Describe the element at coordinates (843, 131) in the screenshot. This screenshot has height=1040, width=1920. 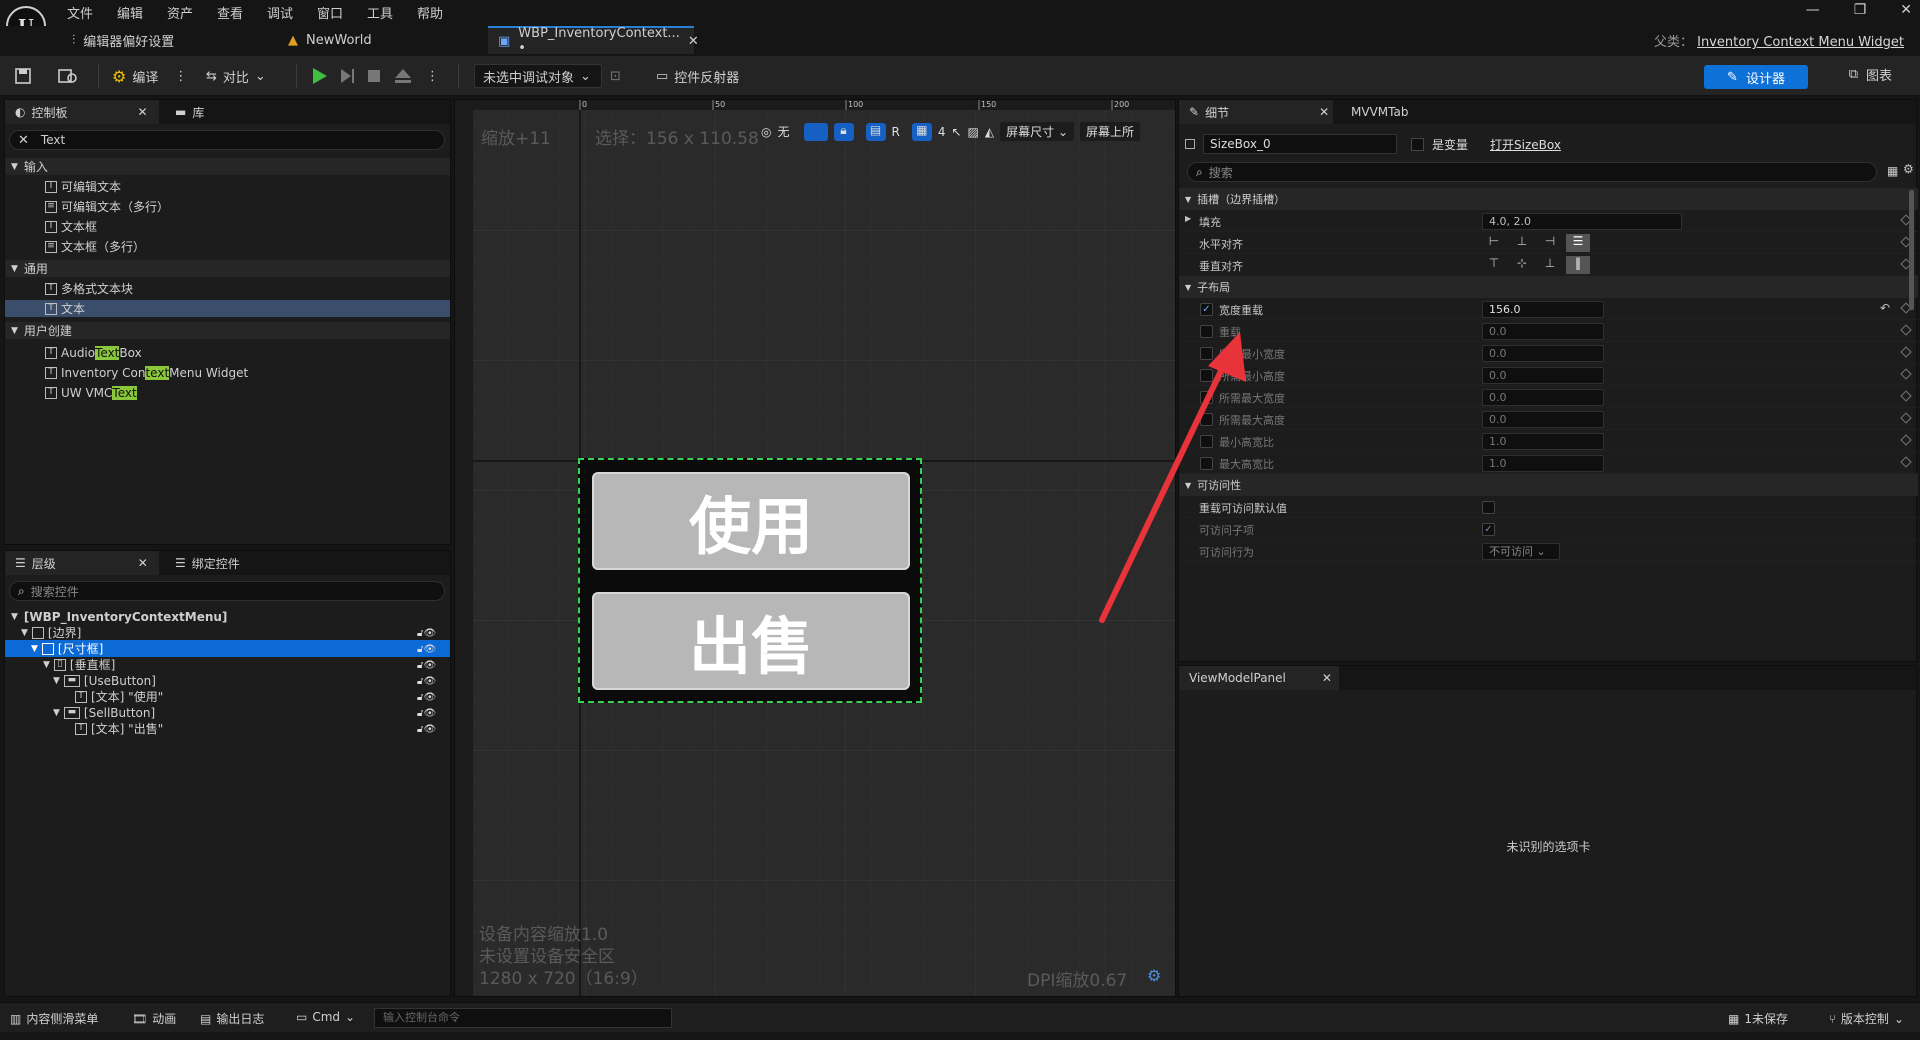
I see `lock-icon: 🔒︎` at that location.